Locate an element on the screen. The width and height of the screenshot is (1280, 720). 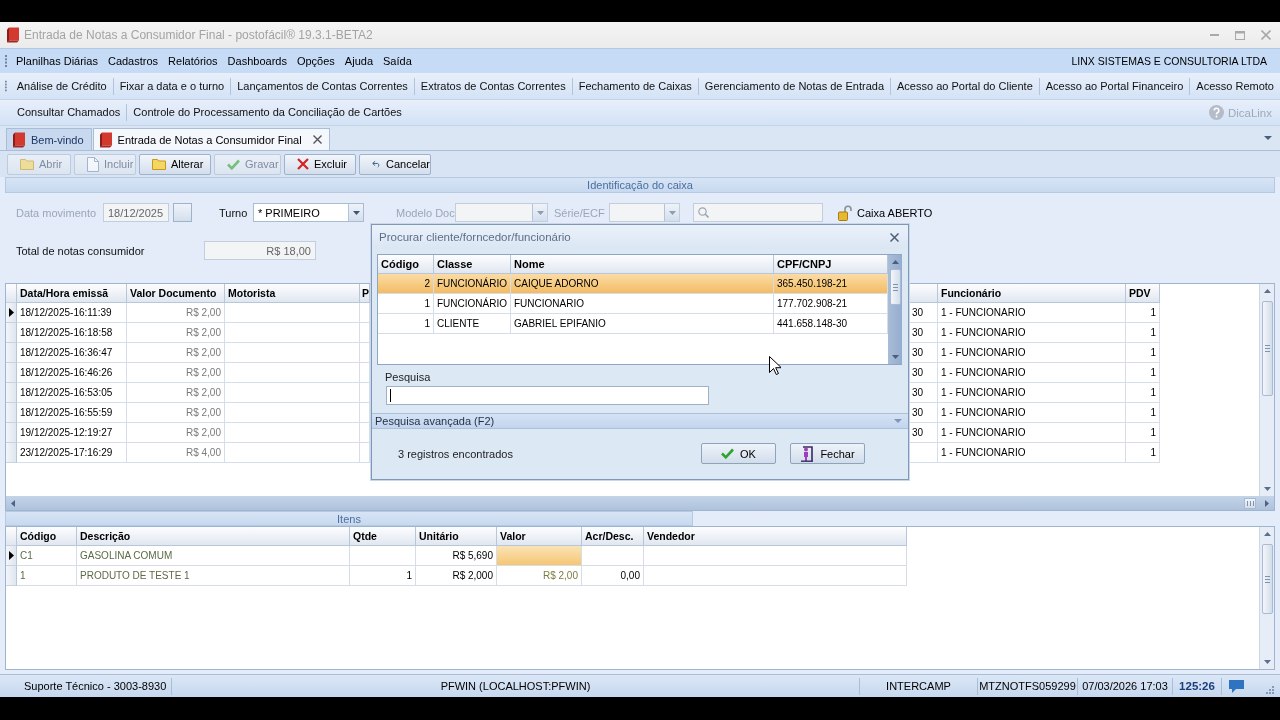
tab: Bem-vindo is located at coordinates (49, 139).